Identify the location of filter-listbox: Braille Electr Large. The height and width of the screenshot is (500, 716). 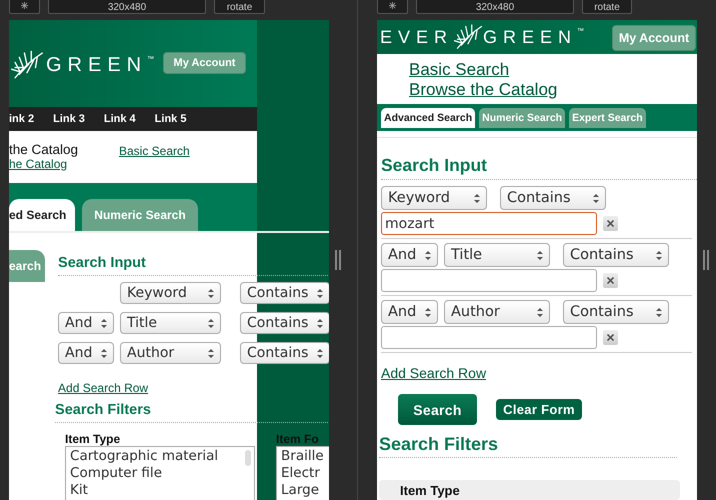
(302, 473).